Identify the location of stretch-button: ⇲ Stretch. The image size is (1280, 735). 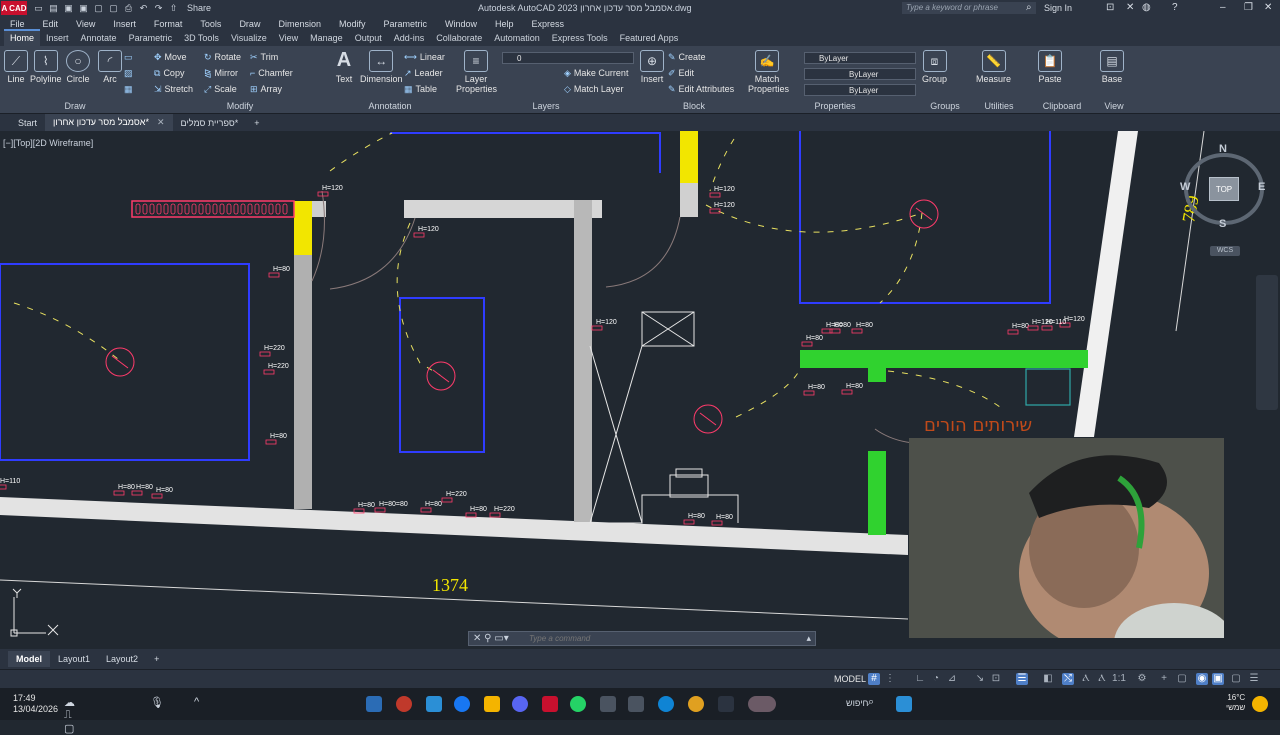
(173, 89).